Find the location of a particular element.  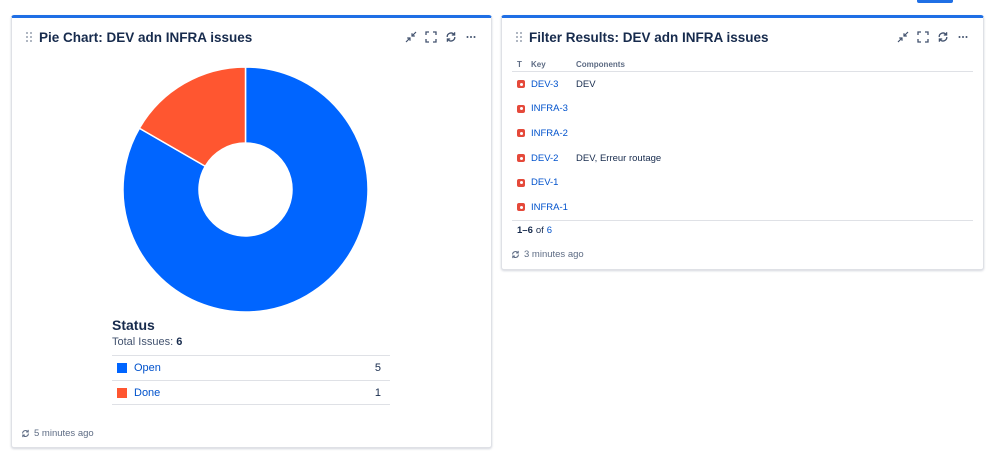

table-header: T Key Components is located at coordinates (742, 65).